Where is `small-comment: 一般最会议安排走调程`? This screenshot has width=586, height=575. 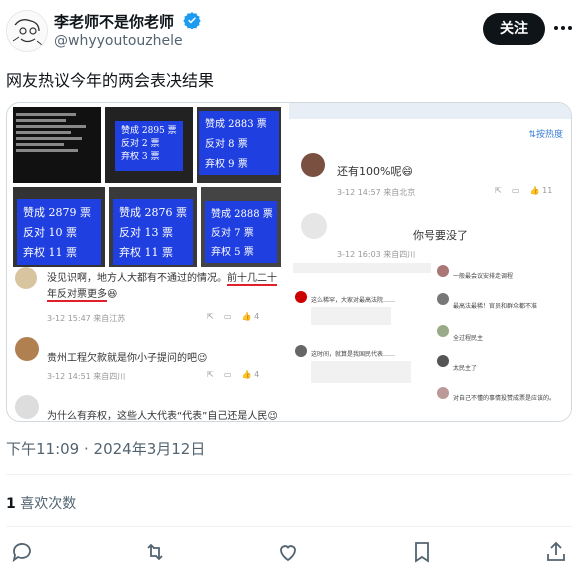 small-comment: 一般最会议安排走调程 is located at coordinates (483, 276).